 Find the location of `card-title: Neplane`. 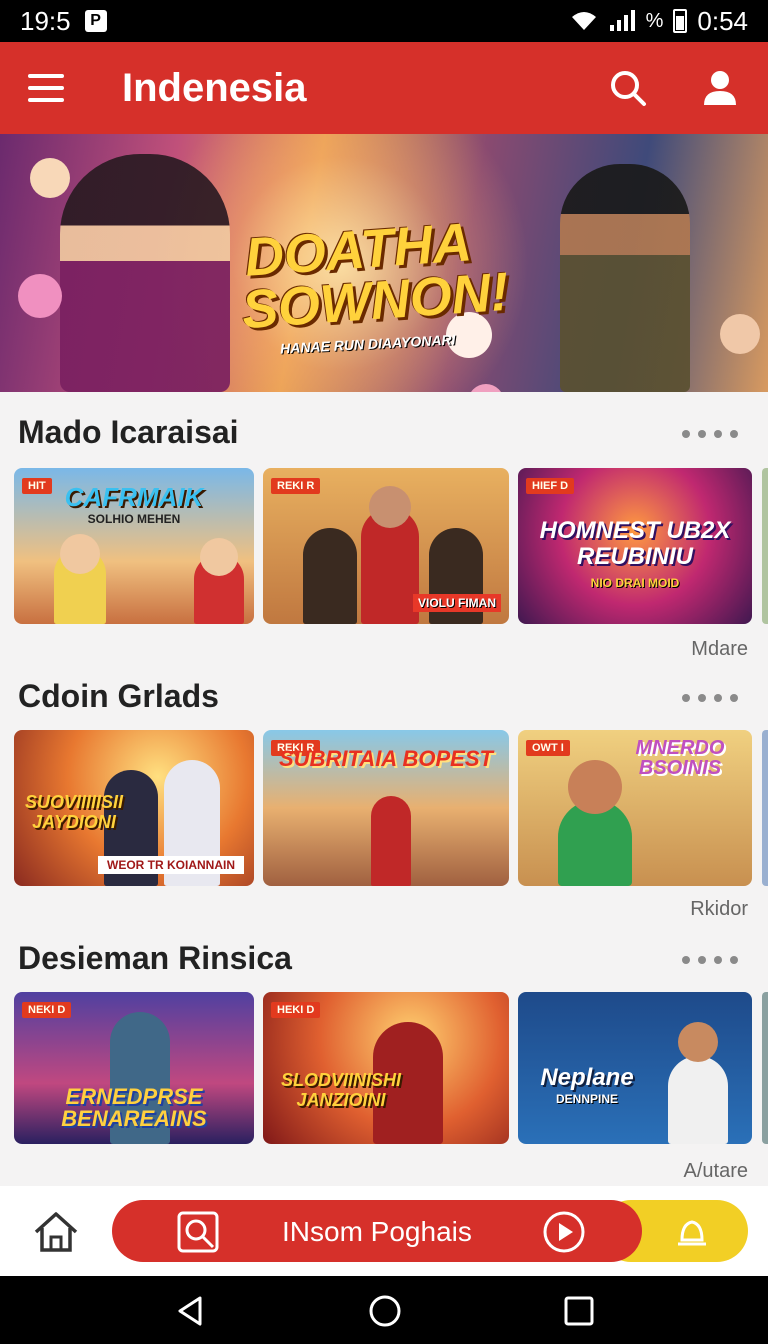

card-title: Neplane is located at coordinates (587, 1077).